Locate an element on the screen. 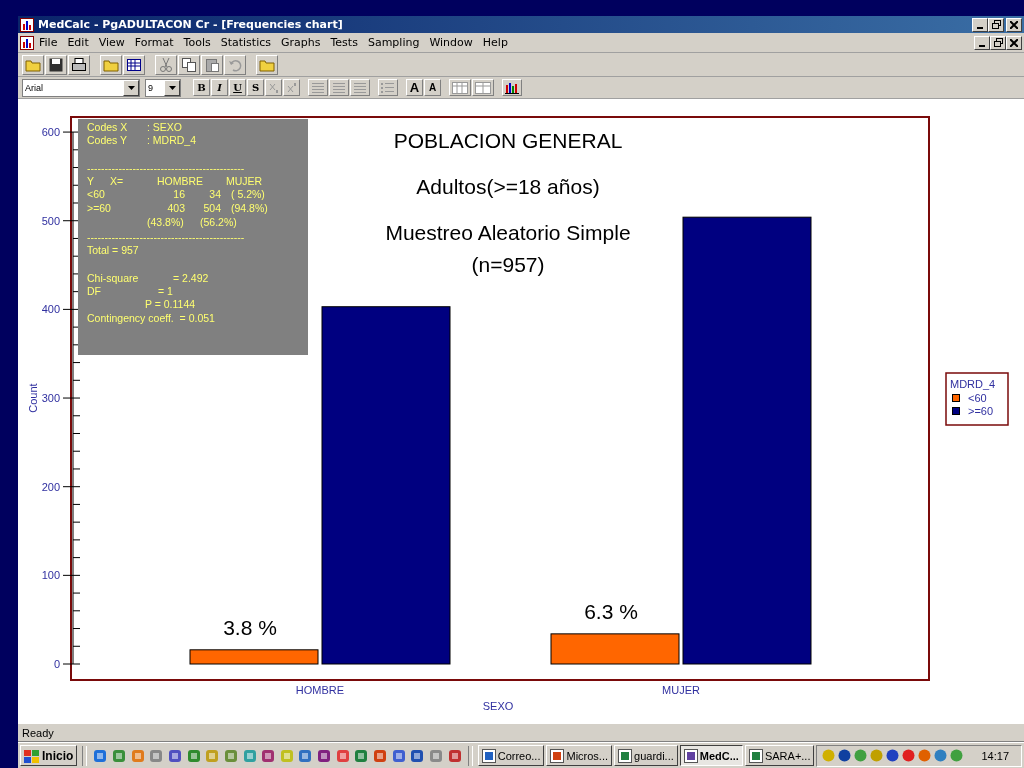 This screenshot has height=768, width=1024. subscript-icon is located at coordinates (273, 87).